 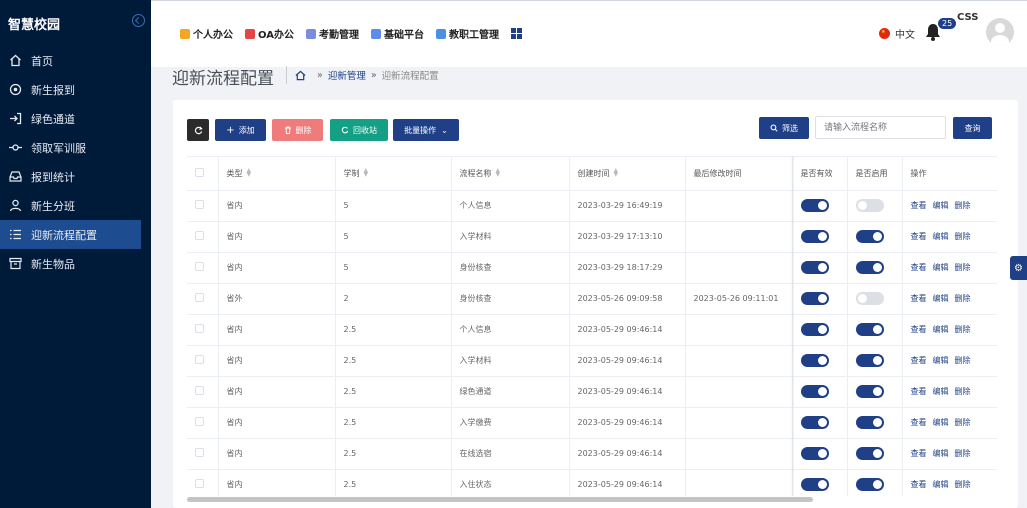 I want to click on table-row: 省内 5 入学材料 2023-03-29 17:13:10 查看 编辑 删除, so click(x=592, y=237).